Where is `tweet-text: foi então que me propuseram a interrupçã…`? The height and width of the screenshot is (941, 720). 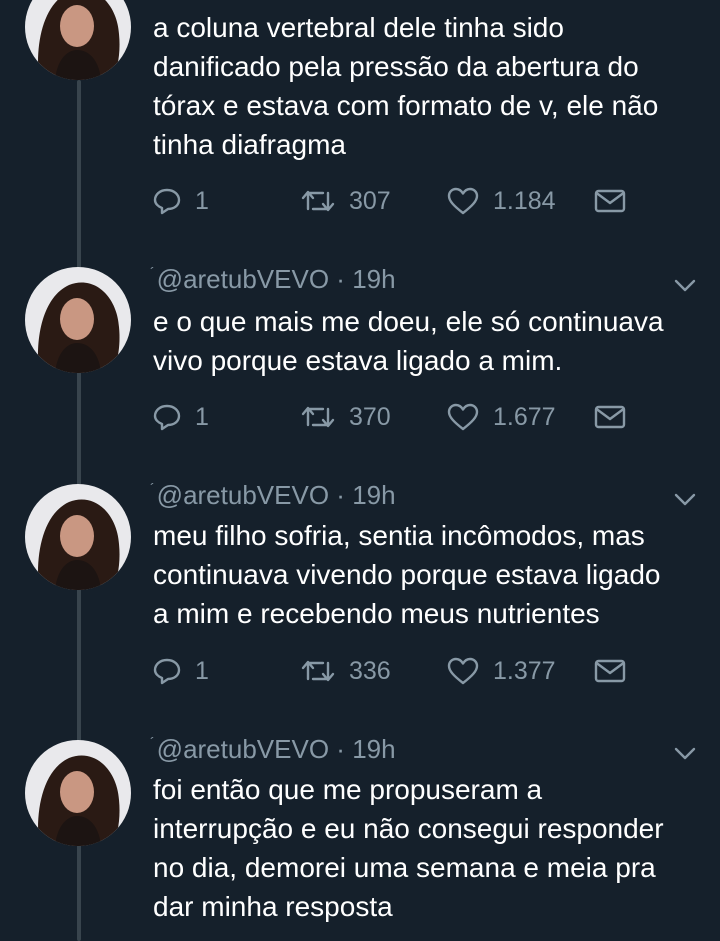 tweet-text: foi então que me propuseram a interrupçã… is located at coordinates (408, 848).